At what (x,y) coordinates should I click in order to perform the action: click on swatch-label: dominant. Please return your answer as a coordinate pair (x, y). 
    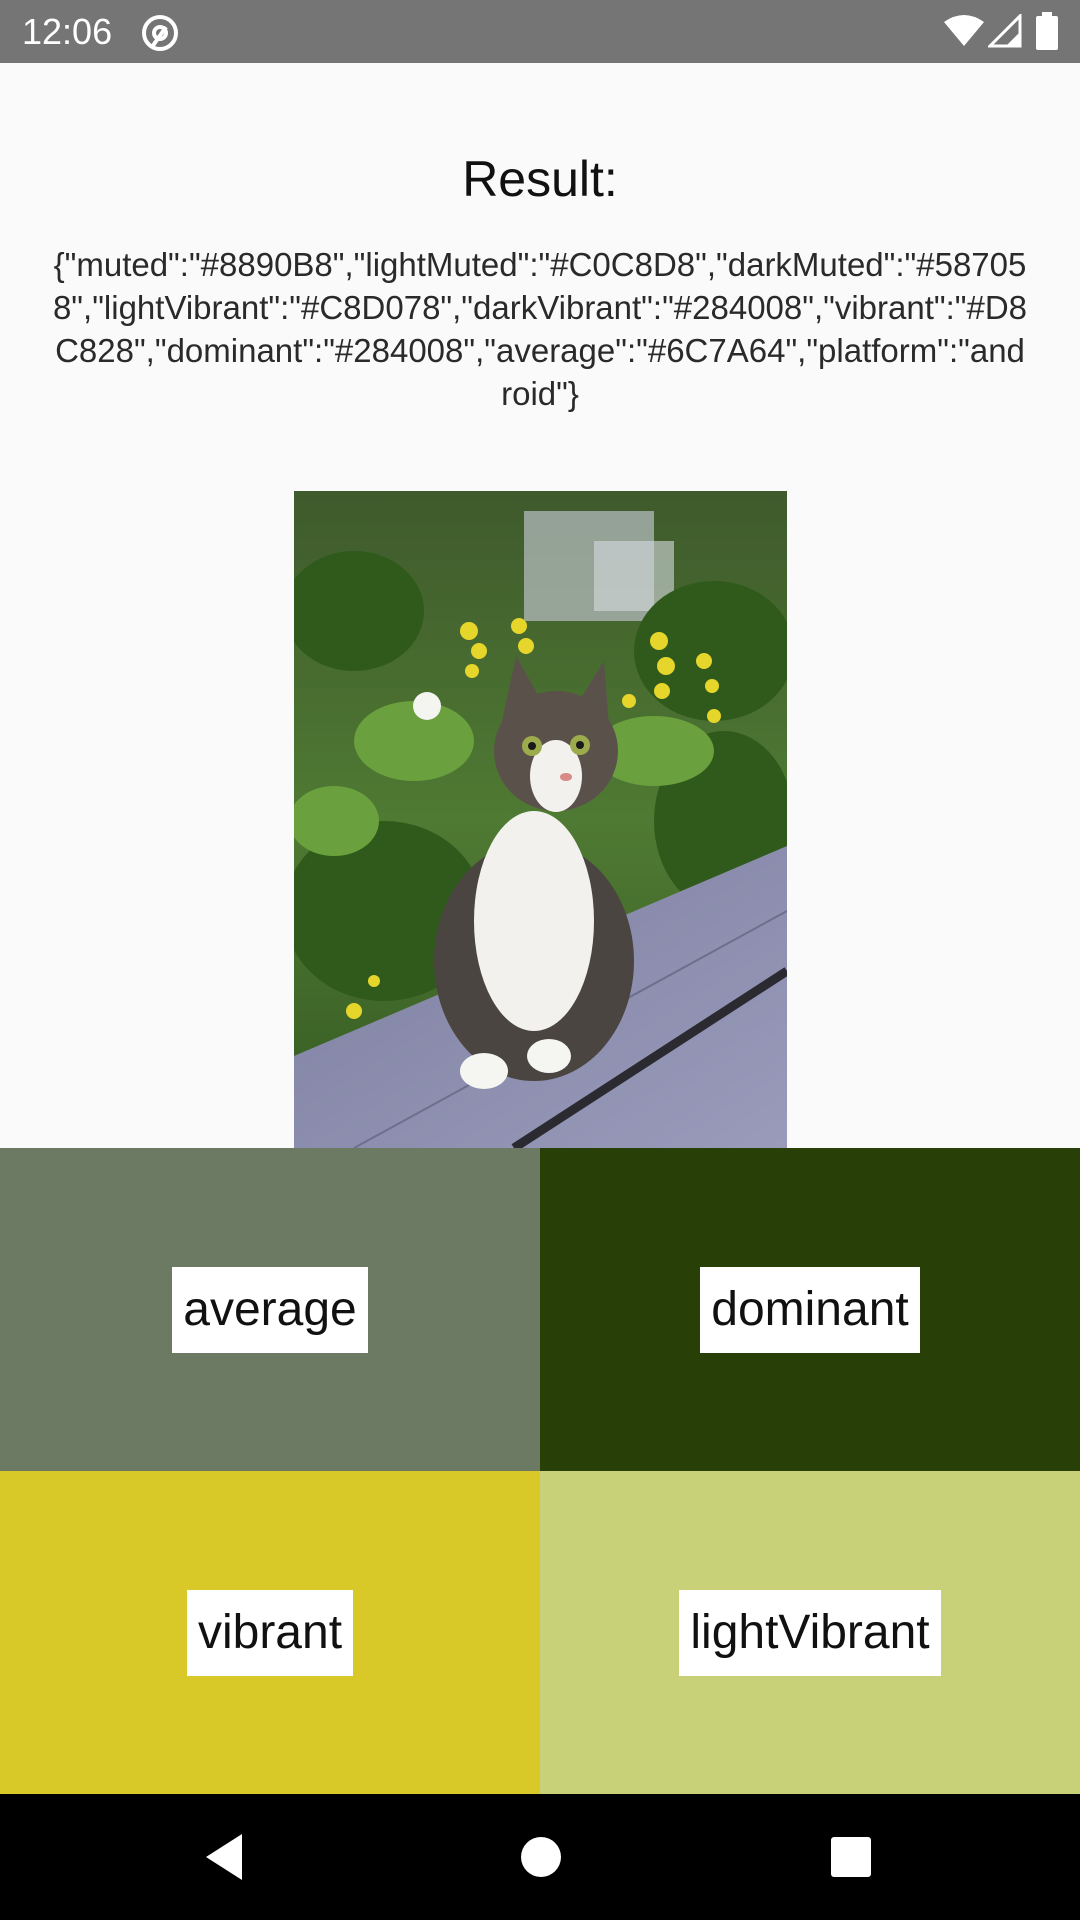
    Looking at the image, I should click on (810, 1309).